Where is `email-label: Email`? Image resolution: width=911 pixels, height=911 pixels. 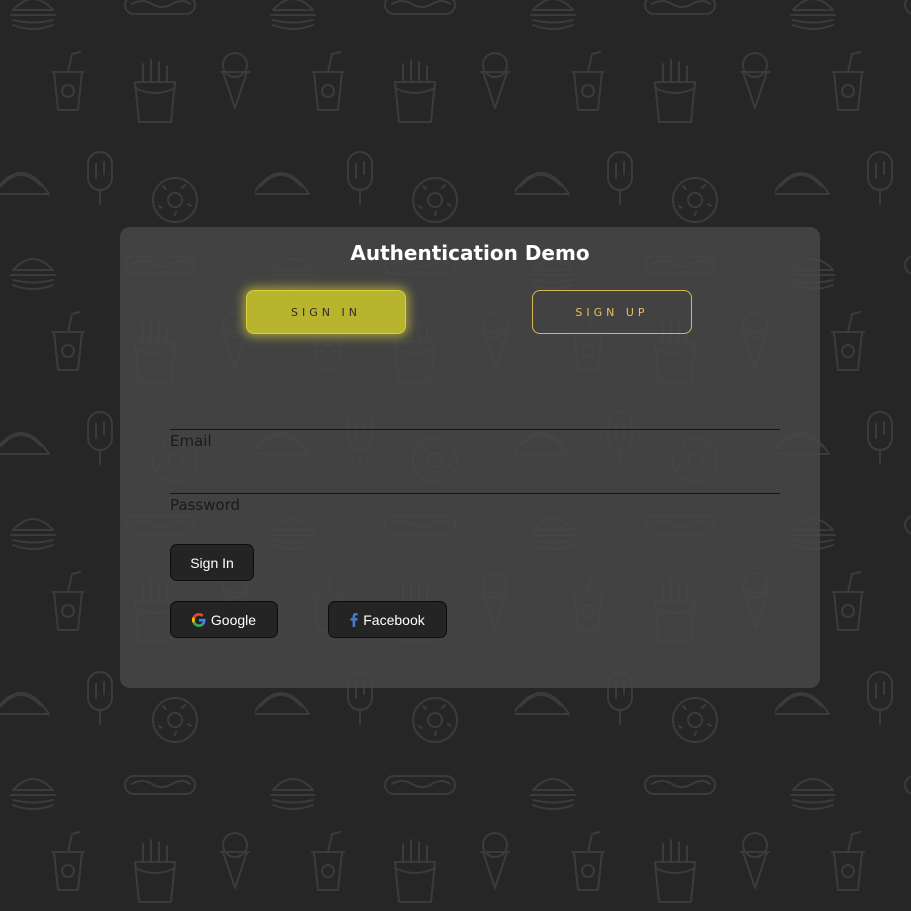
email-label: Email is located at coordinates (191, 441).